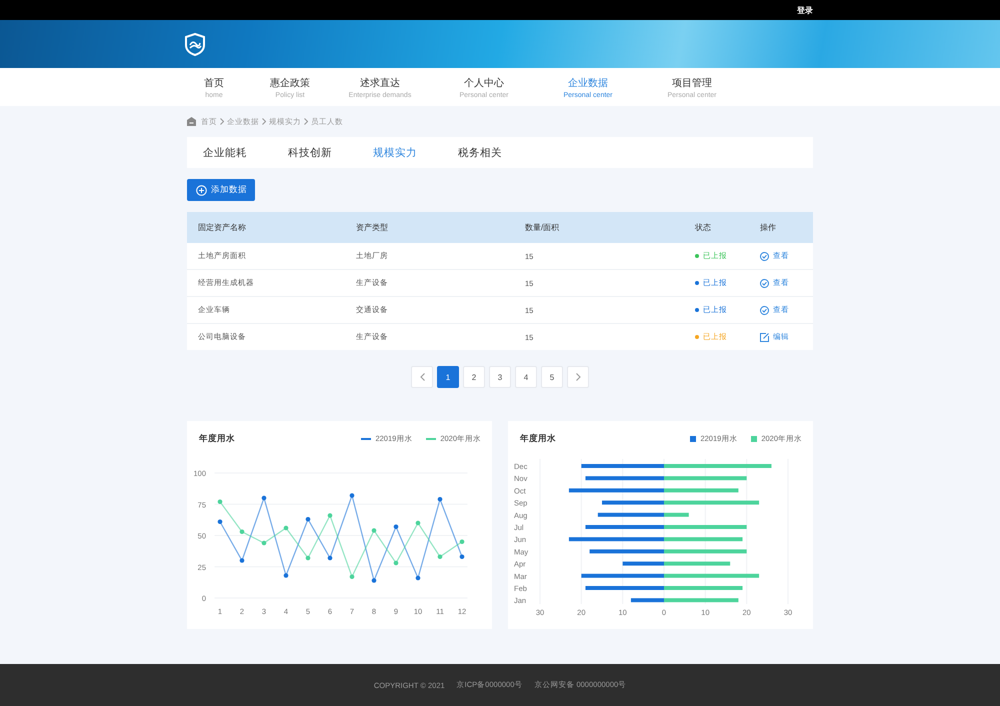  I want to click on edit-icon, so click(764, 337).